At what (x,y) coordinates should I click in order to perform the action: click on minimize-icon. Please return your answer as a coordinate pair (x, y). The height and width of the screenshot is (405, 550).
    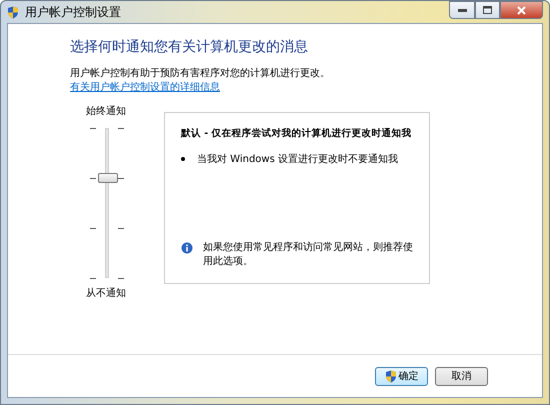
    Looking at the image, I should click on (462, 10).